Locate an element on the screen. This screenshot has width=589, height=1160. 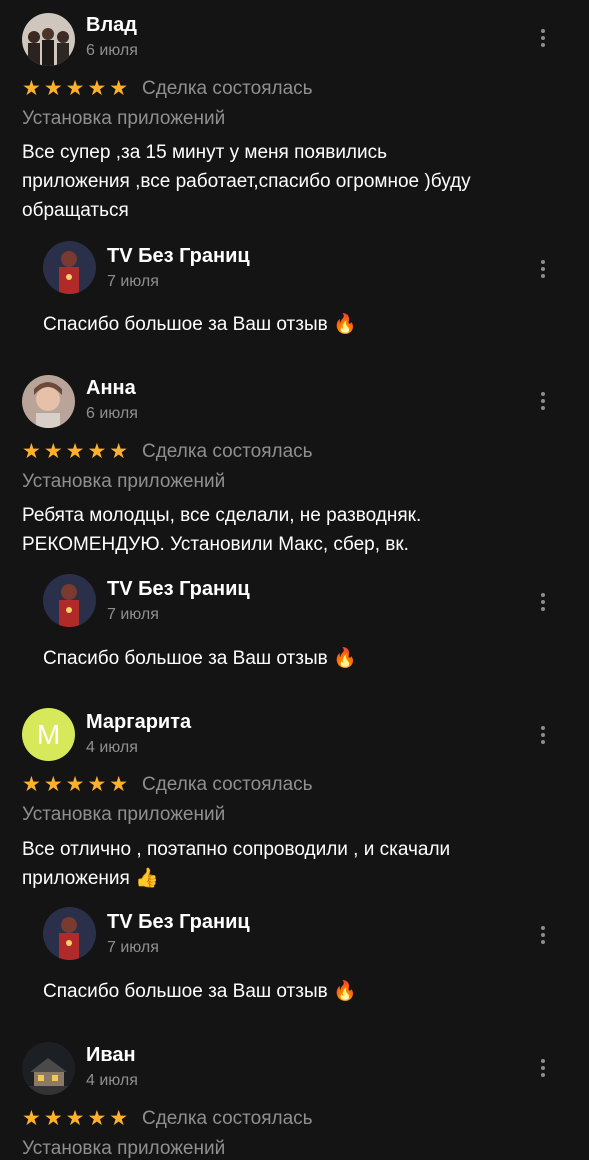
thumbs-up-icon: 👍 is located at coordinates (147, 878).